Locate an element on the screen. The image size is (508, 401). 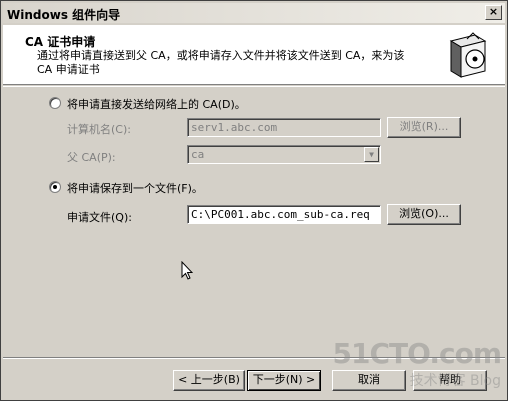
close-icon: × is located at coordinates (493, 11).